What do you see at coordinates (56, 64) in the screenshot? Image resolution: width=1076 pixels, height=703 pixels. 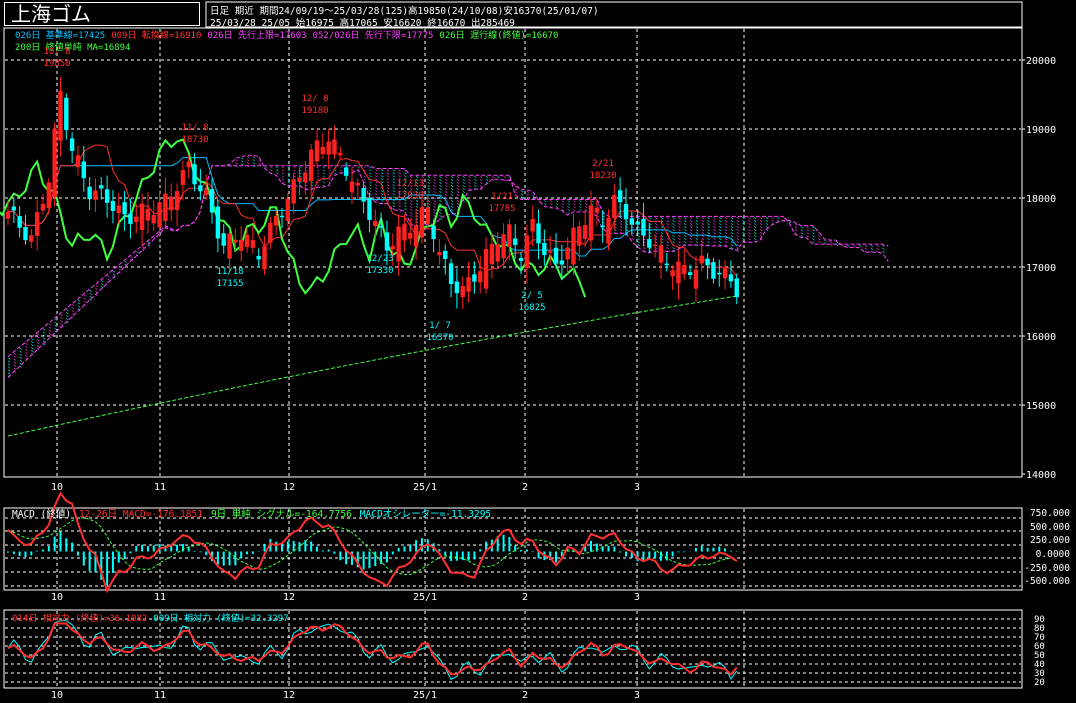 I see `price-annotation: 19850` at bounding box center [56, 64].